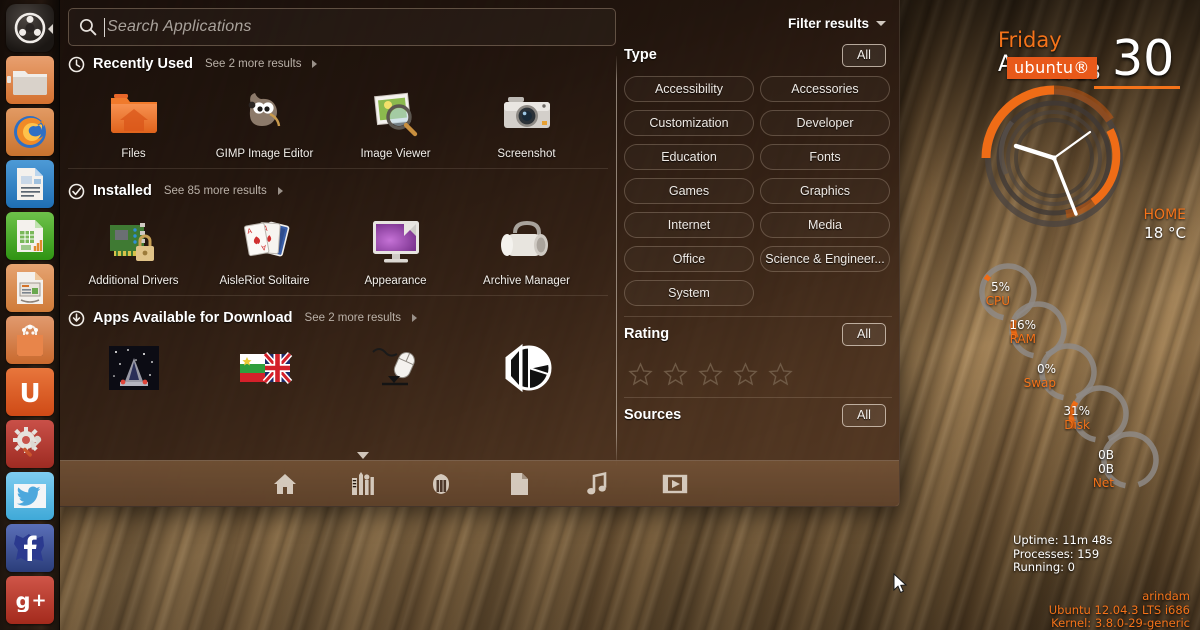  Describe the element at coordinates (825, 123) in the screenshot. I see `filter-option-developer: Developer` at that location.